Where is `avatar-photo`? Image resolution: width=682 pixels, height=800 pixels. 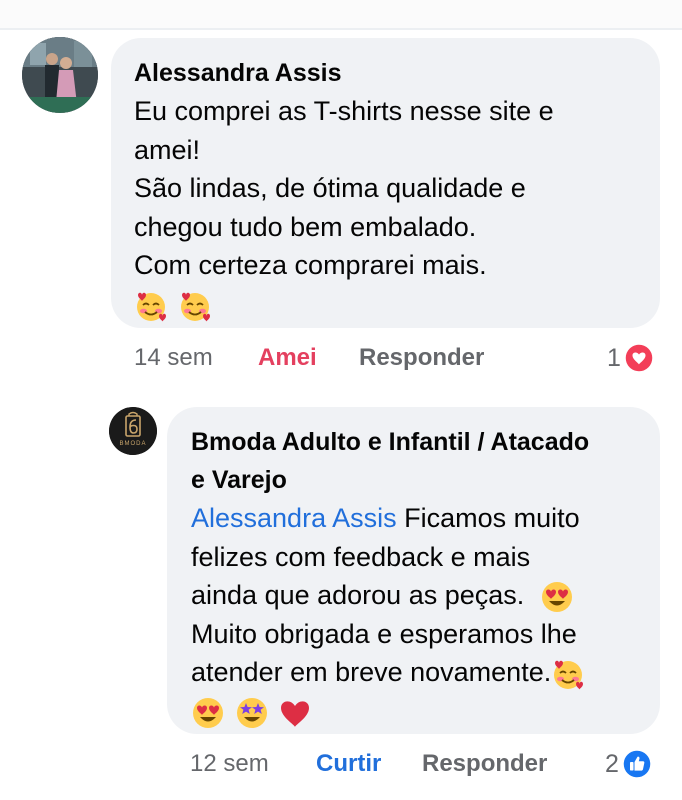
avatar-photo is located at coordinates (60, 75).